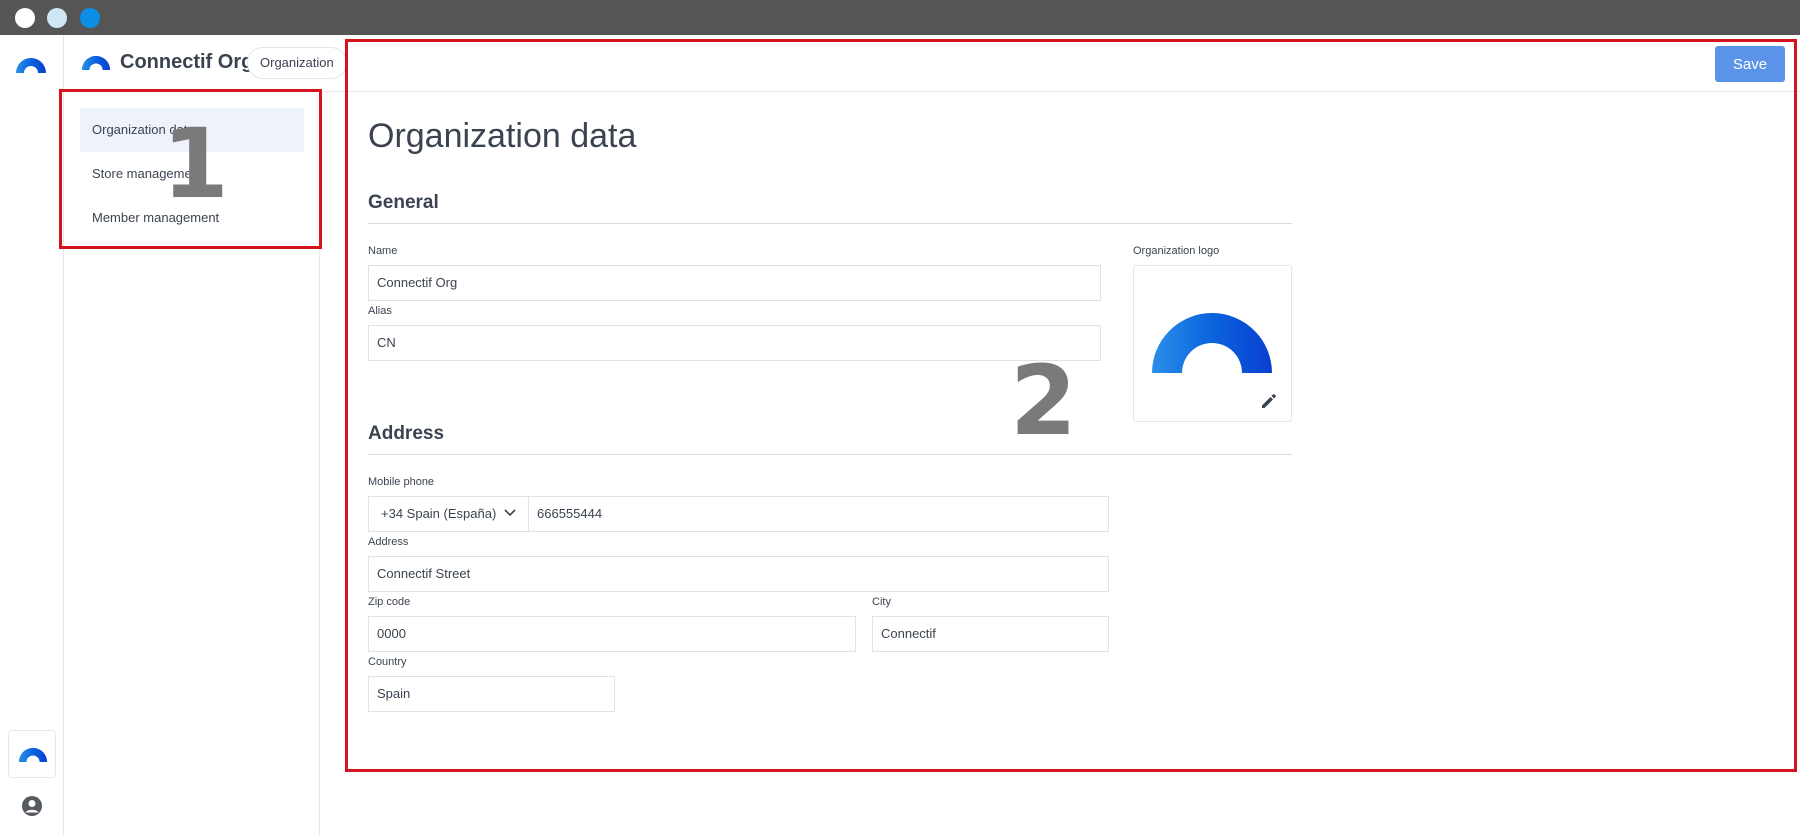 The image size is (1800, 835). What do you see at coordinates (32, 806) in the screenshot?
I see `user-circle-icon` at bounding box center [32, 806].